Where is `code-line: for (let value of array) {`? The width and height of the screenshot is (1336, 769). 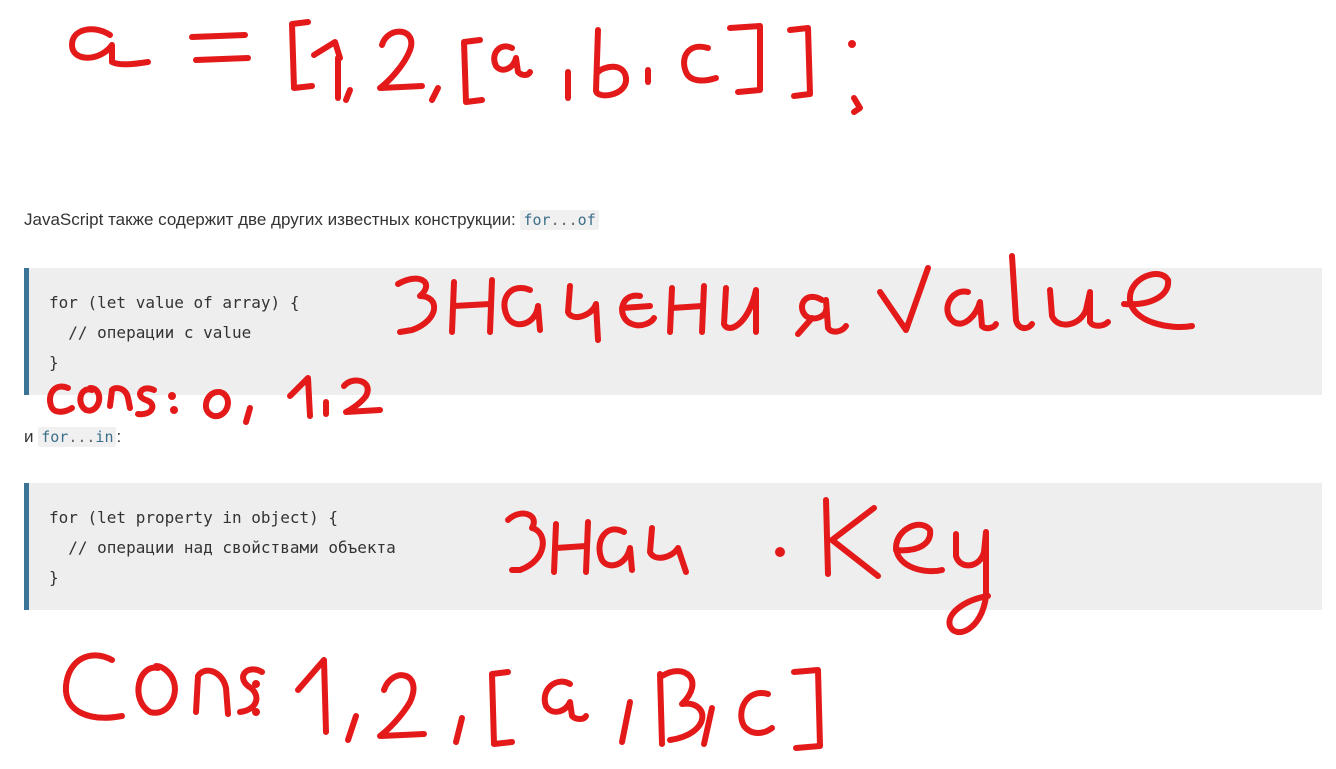
code-line: for (let value of array) { is located at coordinates (174, 302).